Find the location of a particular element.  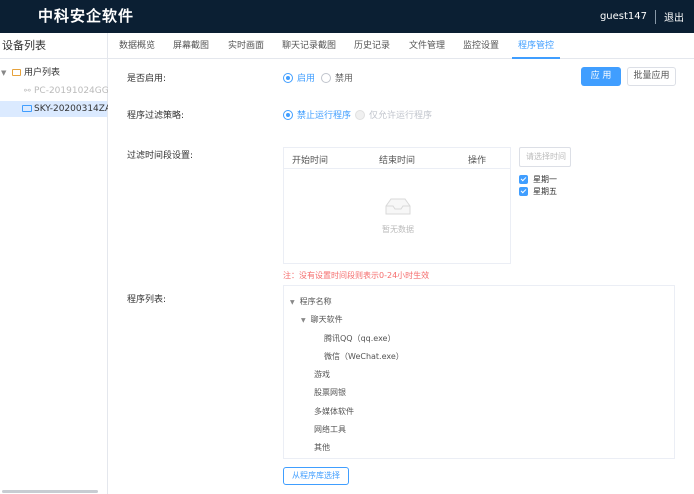

tab-screenshots: 屏幕截图 is located at coordinates (191, 46).